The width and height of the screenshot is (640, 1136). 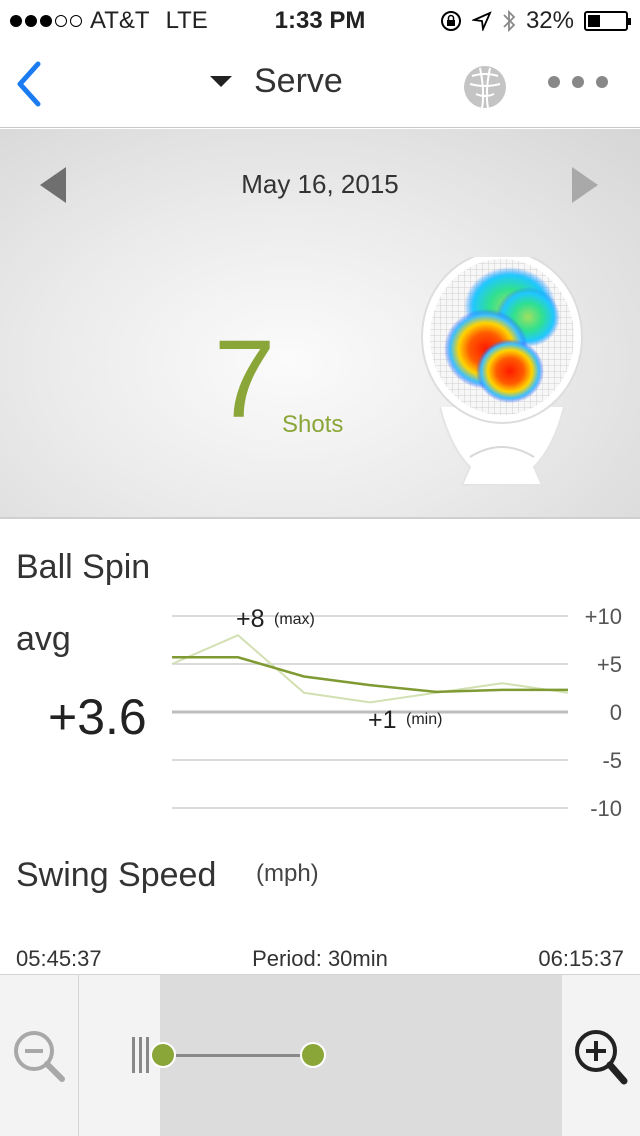 What do you see at coordinates (382, 720) in the screenshot?
I see `min-value-label: +1` at bounding box center [382, 720].